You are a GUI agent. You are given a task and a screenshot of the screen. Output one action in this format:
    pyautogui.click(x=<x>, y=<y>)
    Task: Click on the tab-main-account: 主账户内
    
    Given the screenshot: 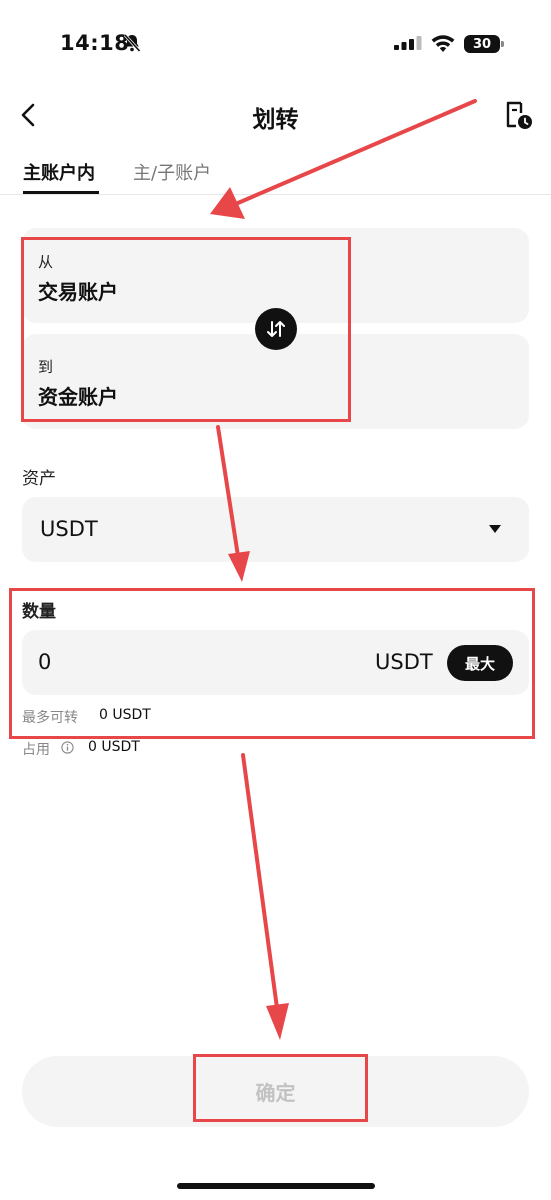 What is the action you would take?
    pyautogui.click(x=59, y=172)
    